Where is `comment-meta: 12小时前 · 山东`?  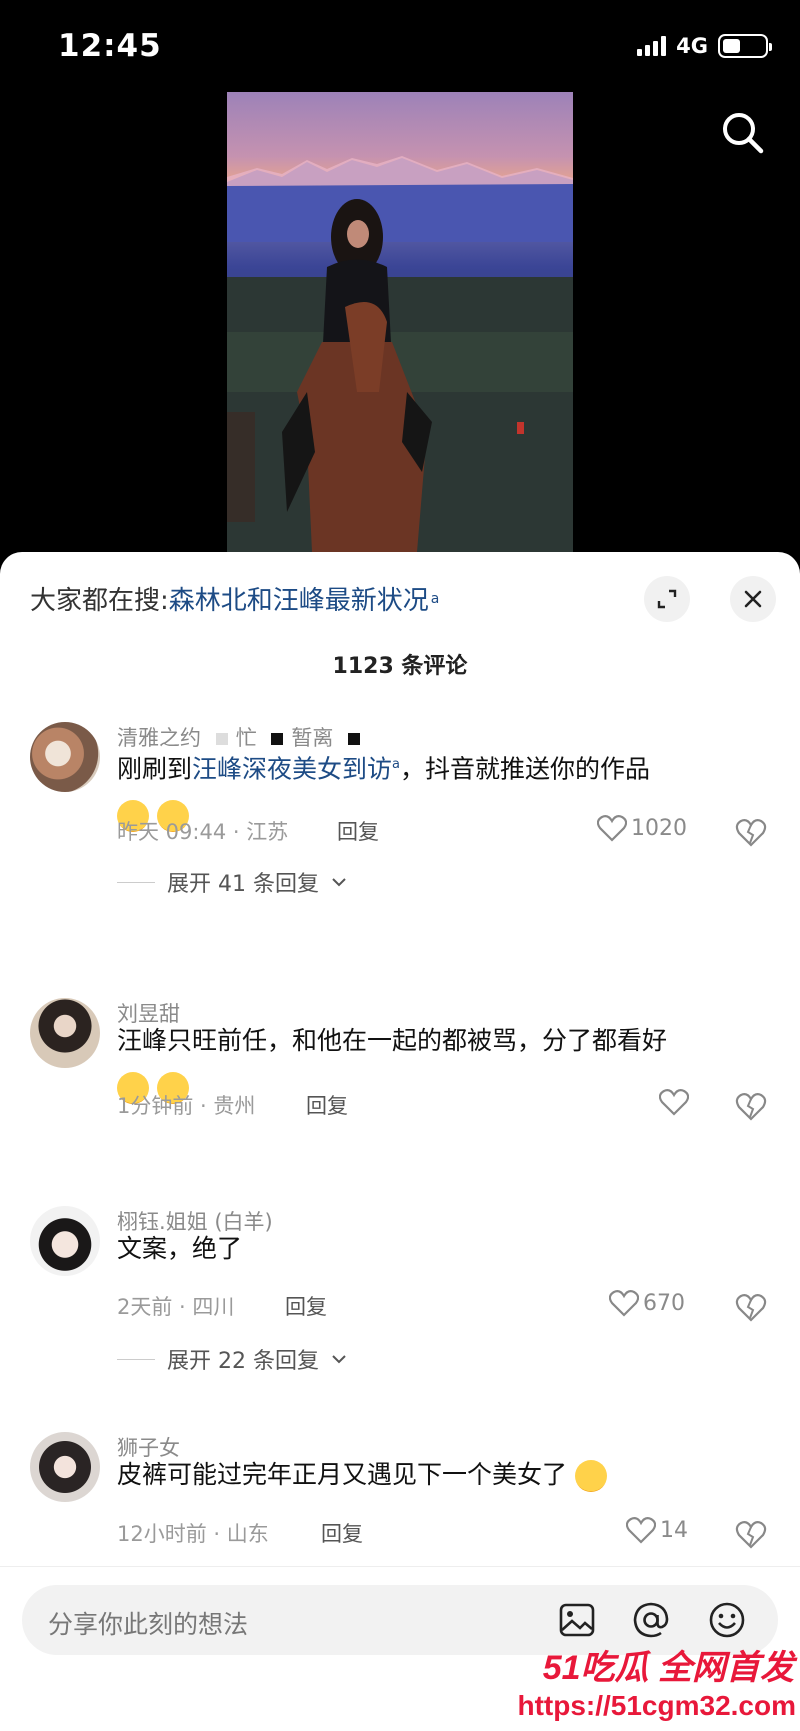 comment-meta: 12小时前 · 山东 is located at coordinates (193, 1534).